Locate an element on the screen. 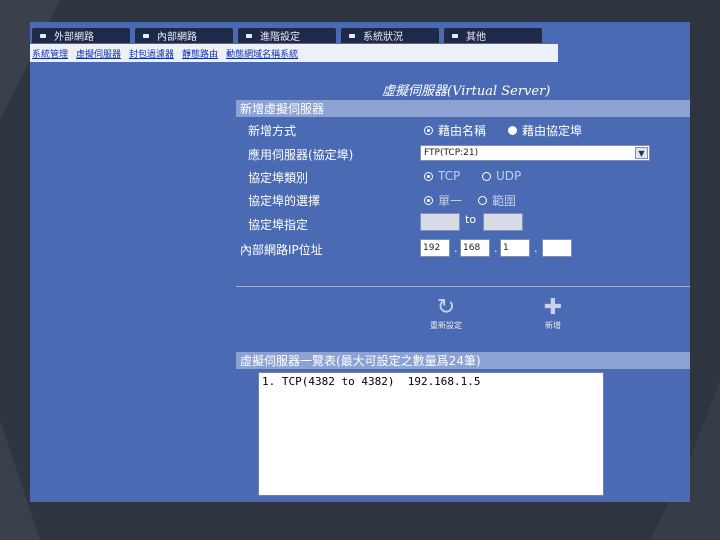  list-section-header: 虛擬伺服器一覽表(最大可設定之數量爲24筆) is located at coordinates (463, 360).